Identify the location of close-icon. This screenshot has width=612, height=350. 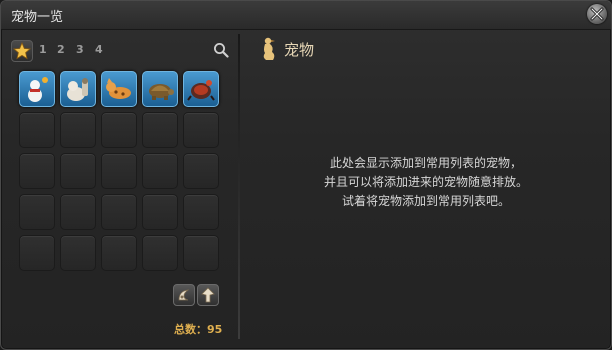
(597, 14).